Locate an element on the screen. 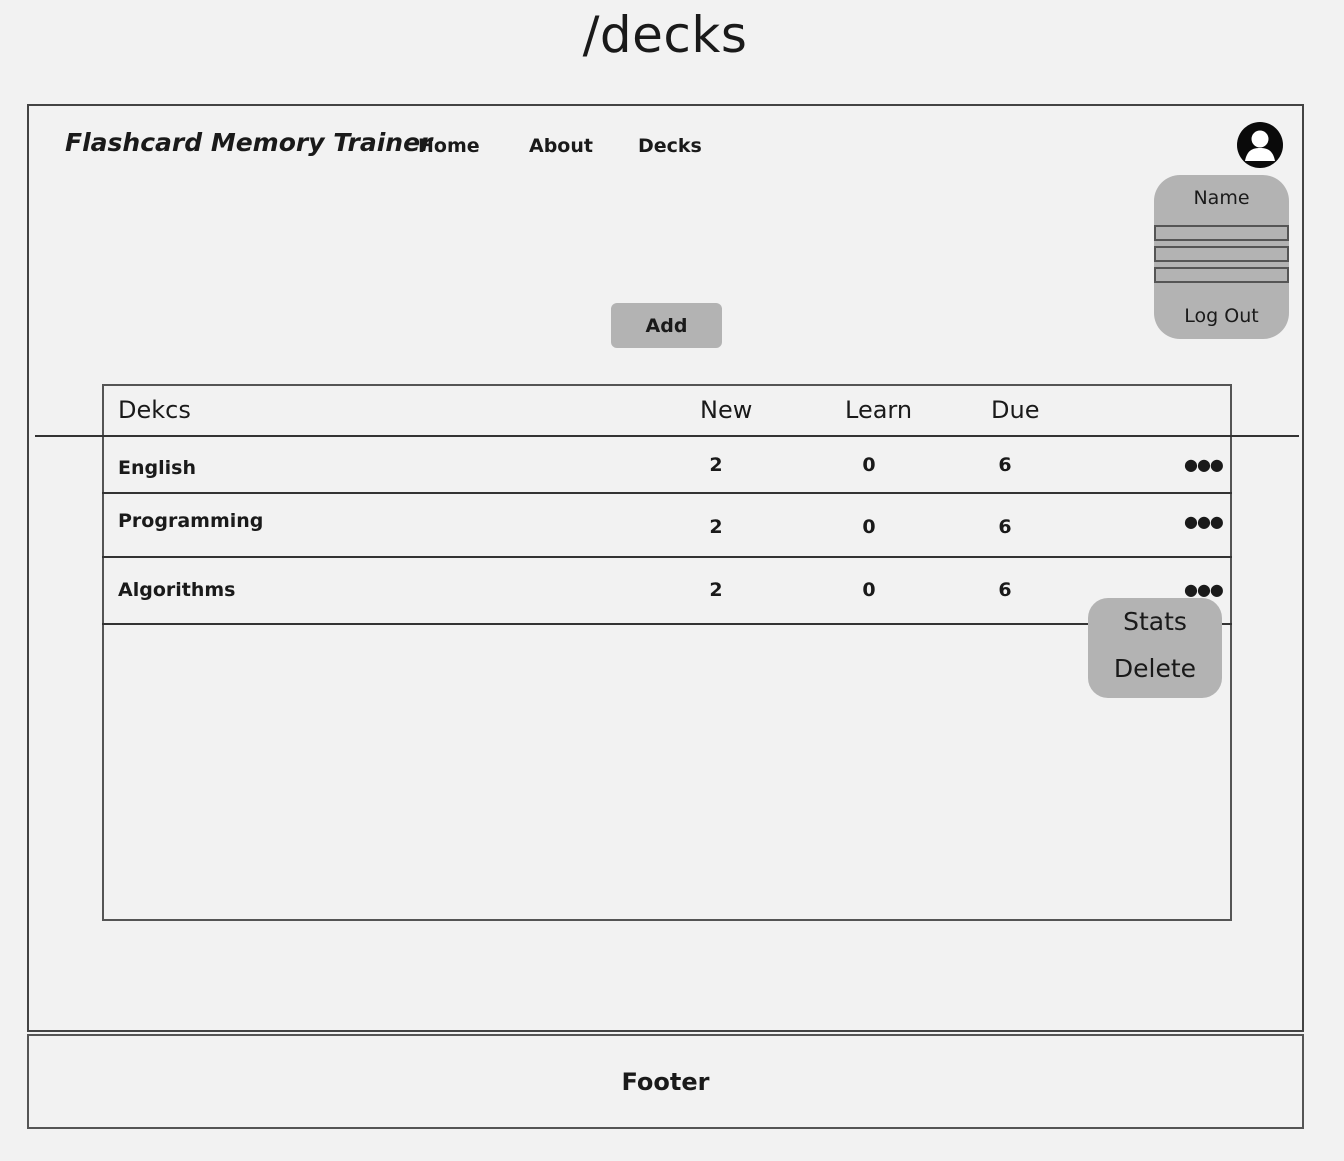 This screenshot has width=1344, height=1161. nav-link-home: Home is located at coordinates (449, 146).